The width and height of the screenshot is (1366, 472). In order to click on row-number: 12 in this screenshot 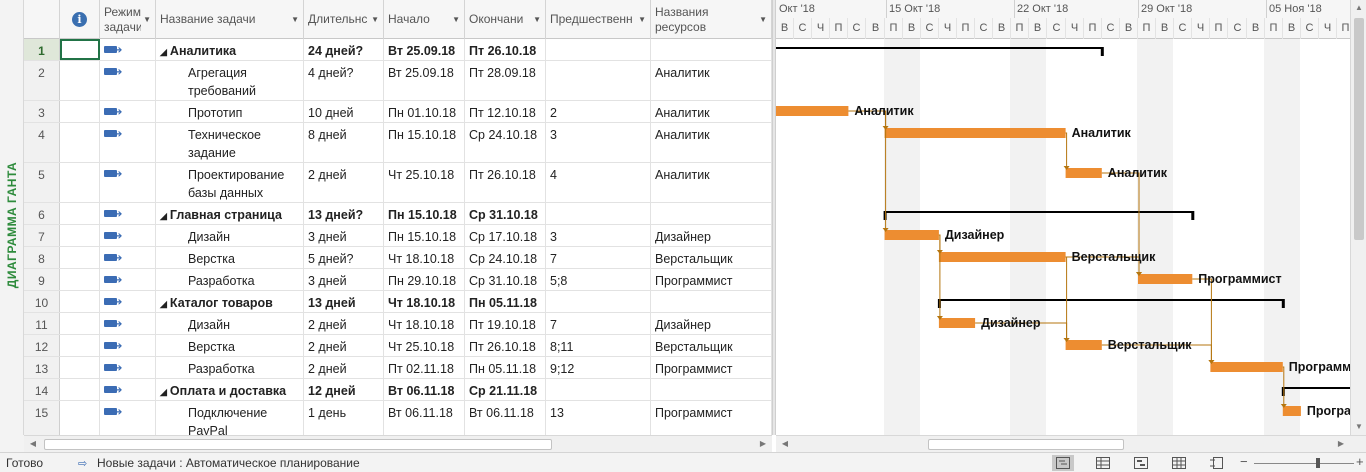, I will do `click(42, 345)`.